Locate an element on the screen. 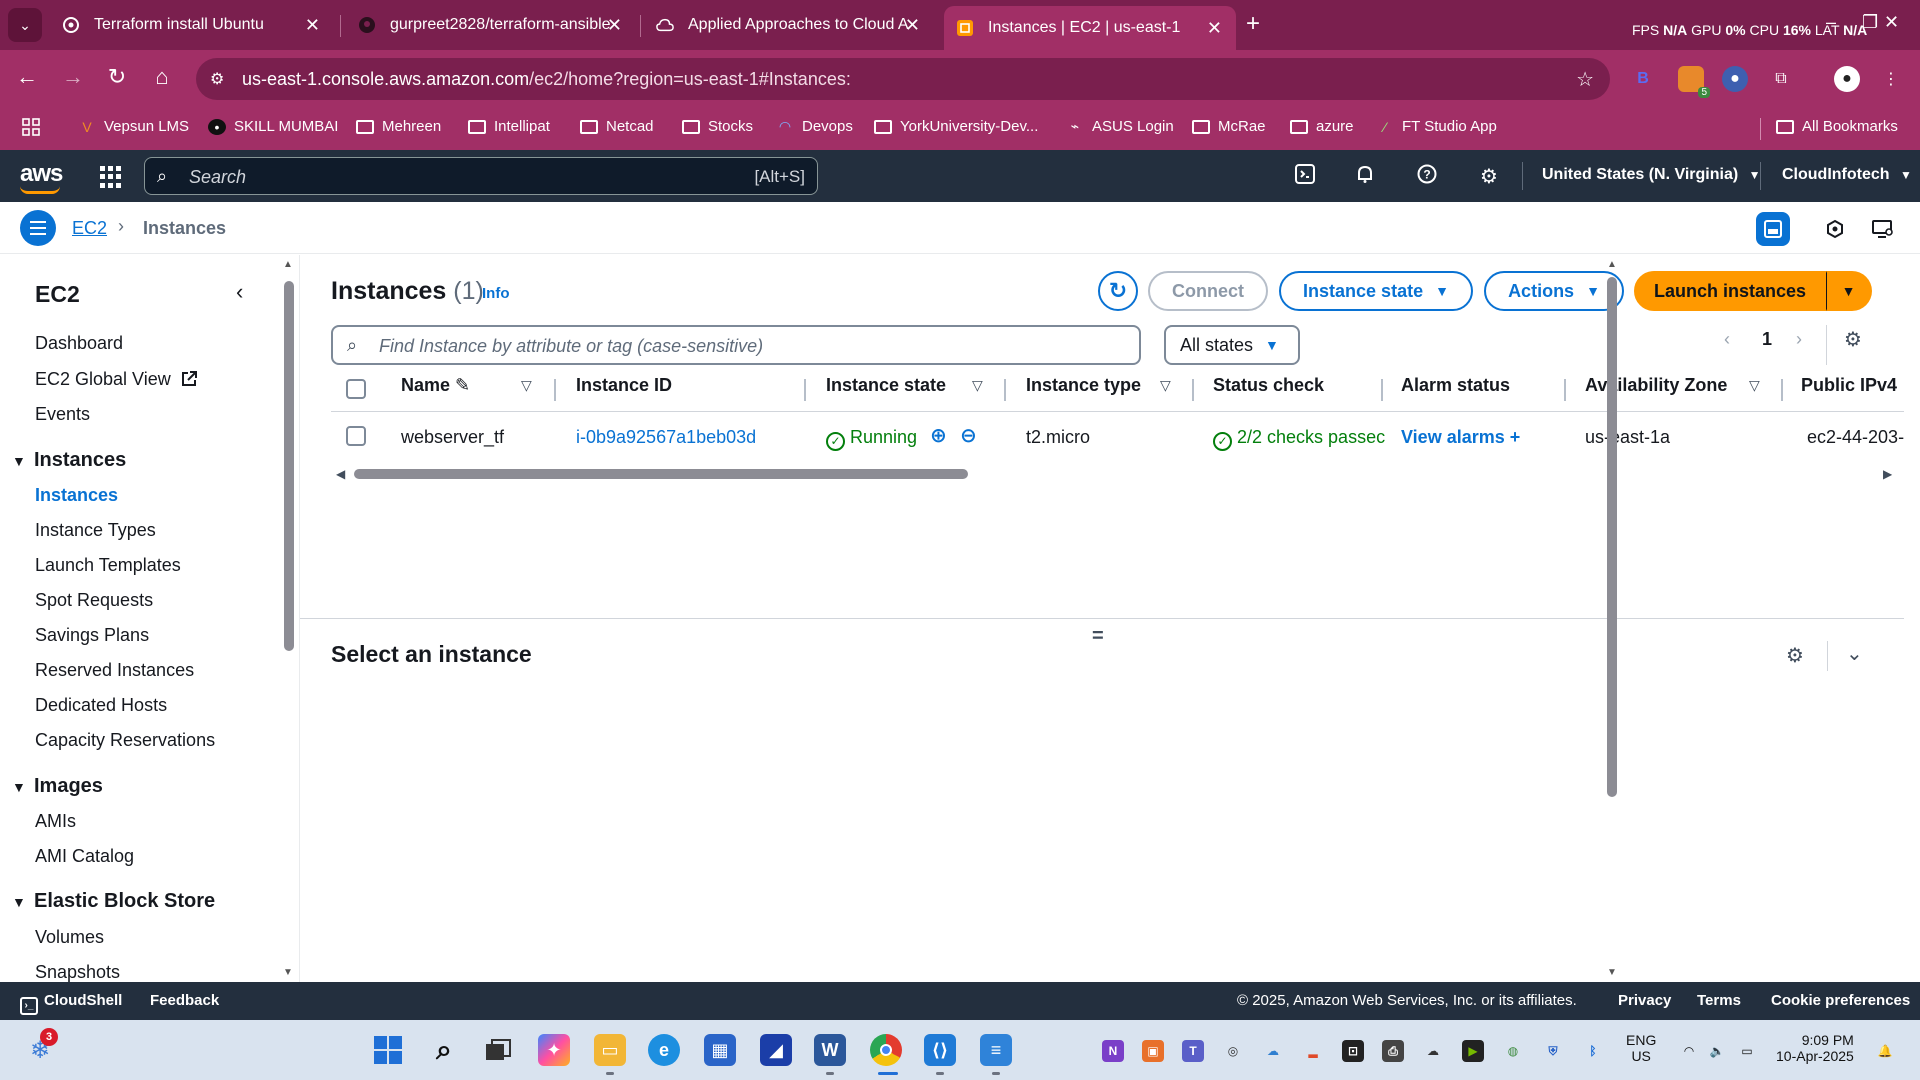 The image size is (1920, 1080). clock: 9:09 PM 10-Apr-2025 is located at coordinates (1815, 1048).